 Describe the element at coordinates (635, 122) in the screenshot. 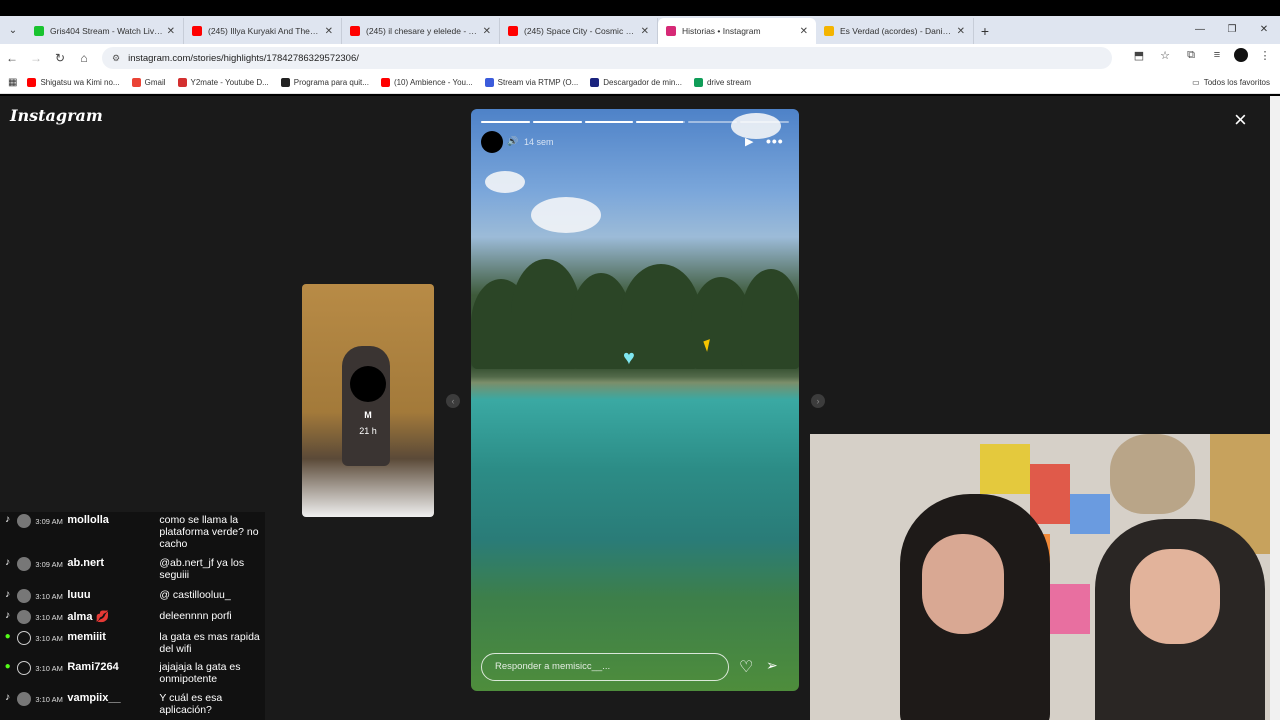

I see `story-progress-bar` at that location.